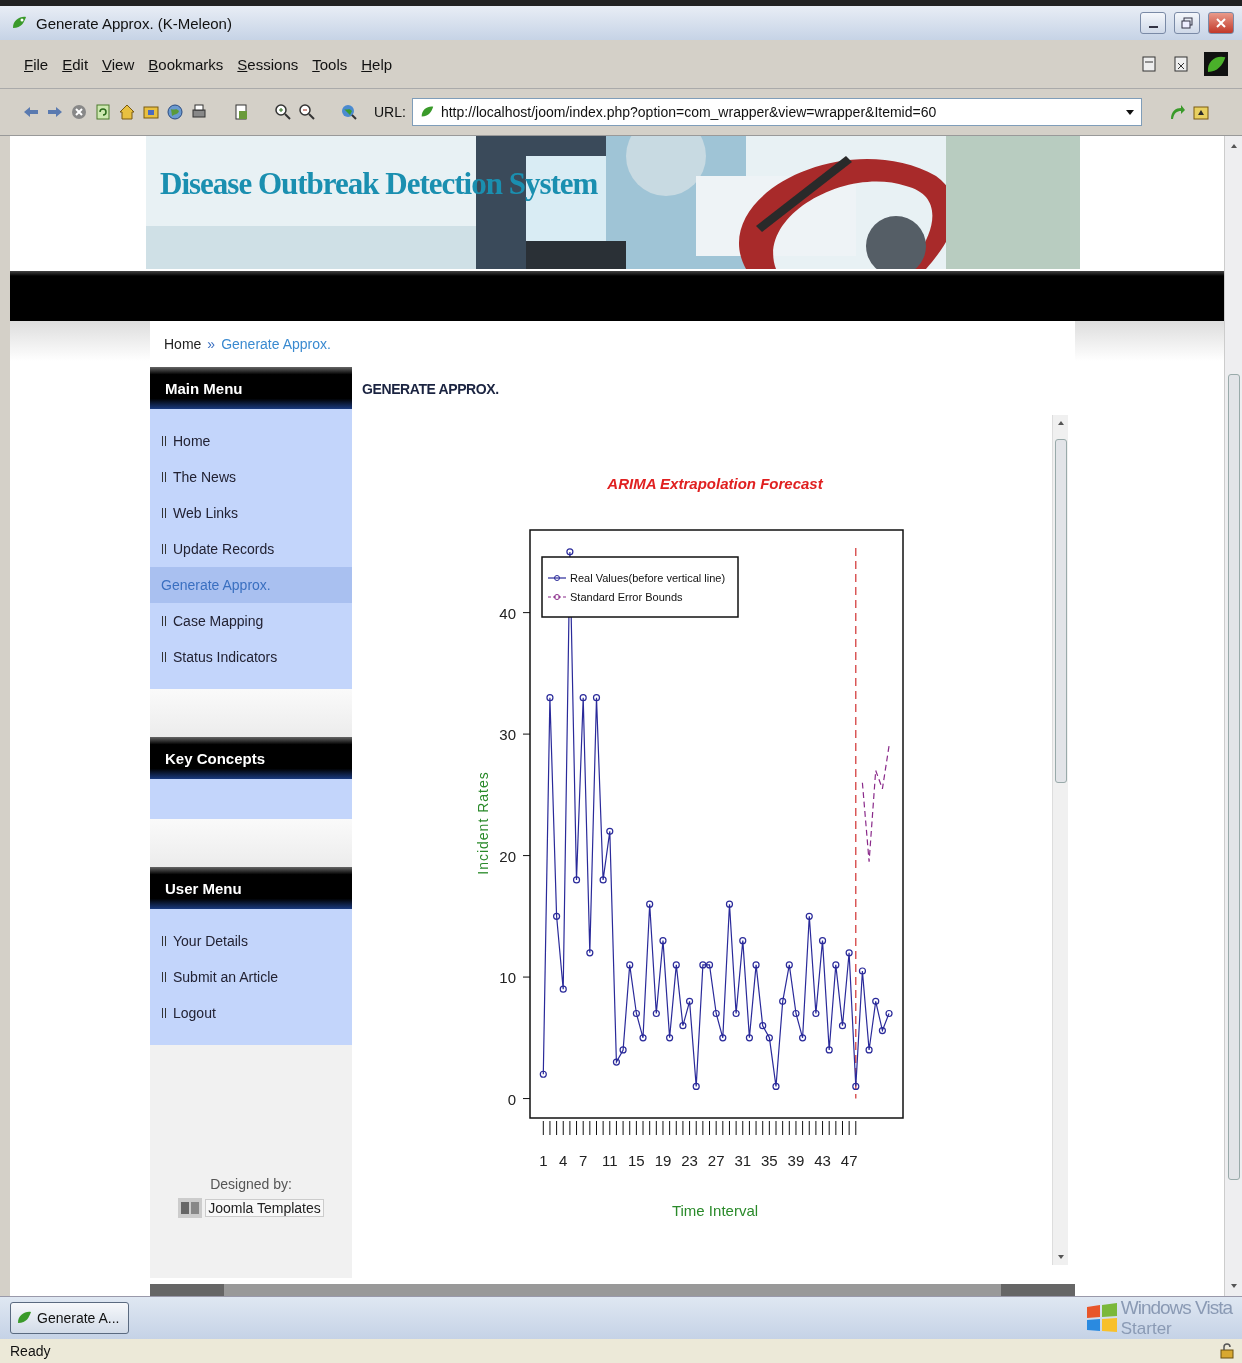 The height and width of the screenshot is (1363, 1242). What do you see at coordinates (251, 513) in the screenshot?
I see `menu-link: Web Links` at bounding box center [251, 513].